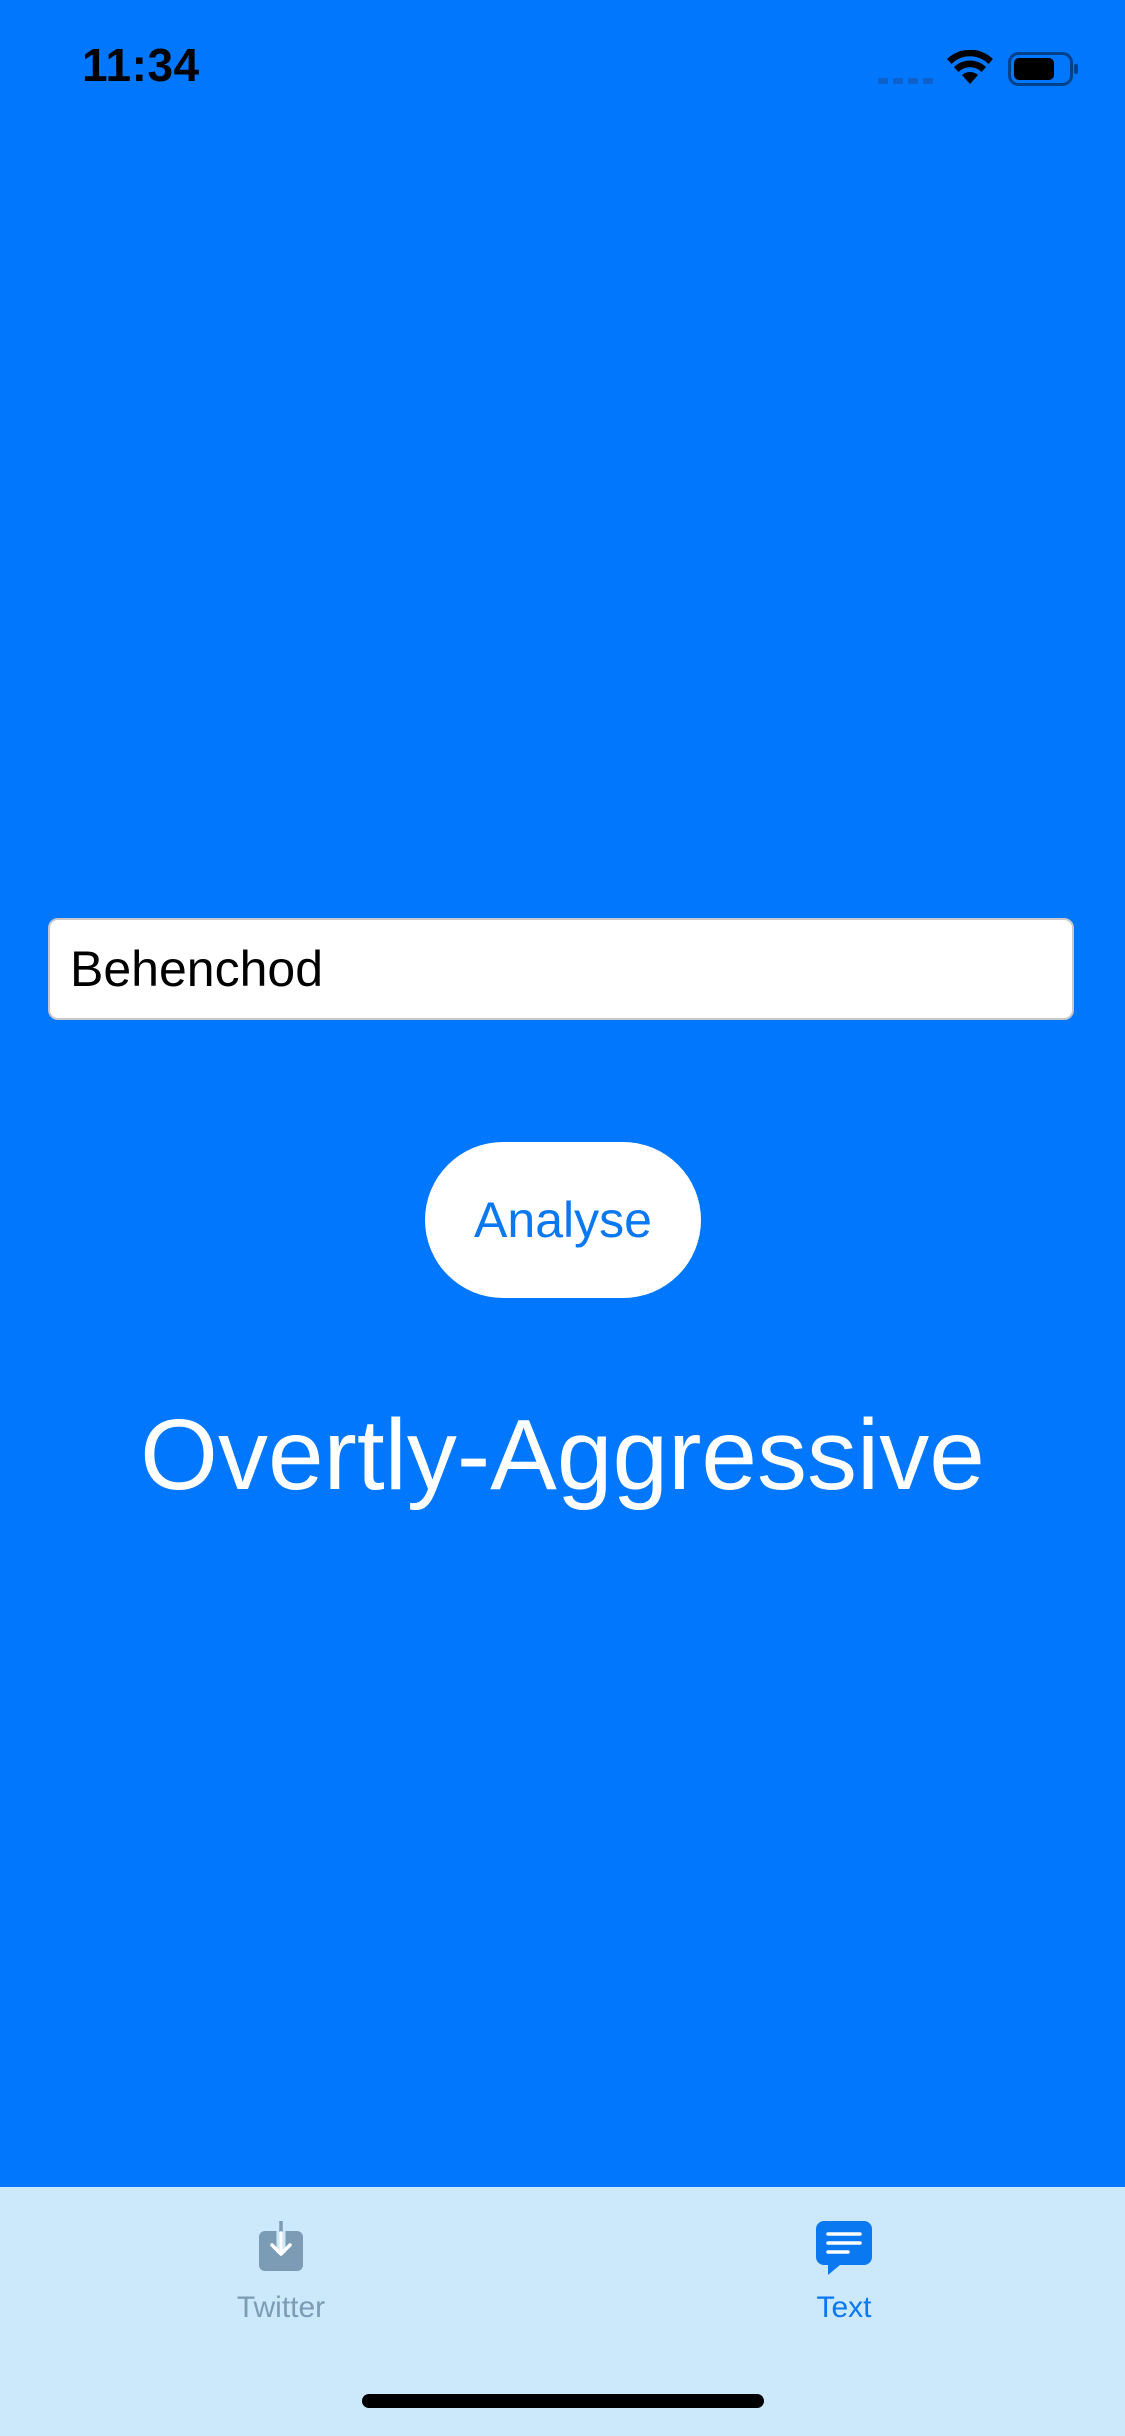  I want to click on status-time: 11:34, so click(141, 65).